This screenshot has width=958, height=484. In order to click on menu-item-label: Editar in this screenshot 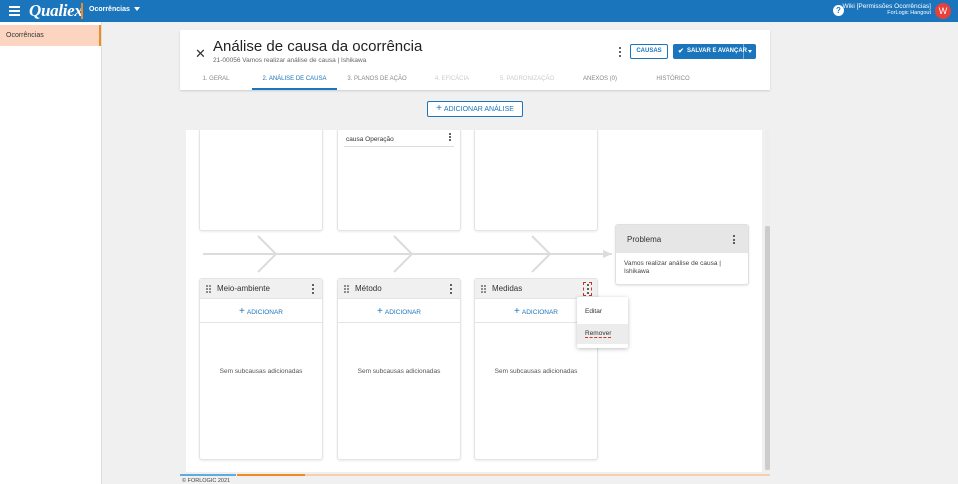, I will do `click(593, 311)`.